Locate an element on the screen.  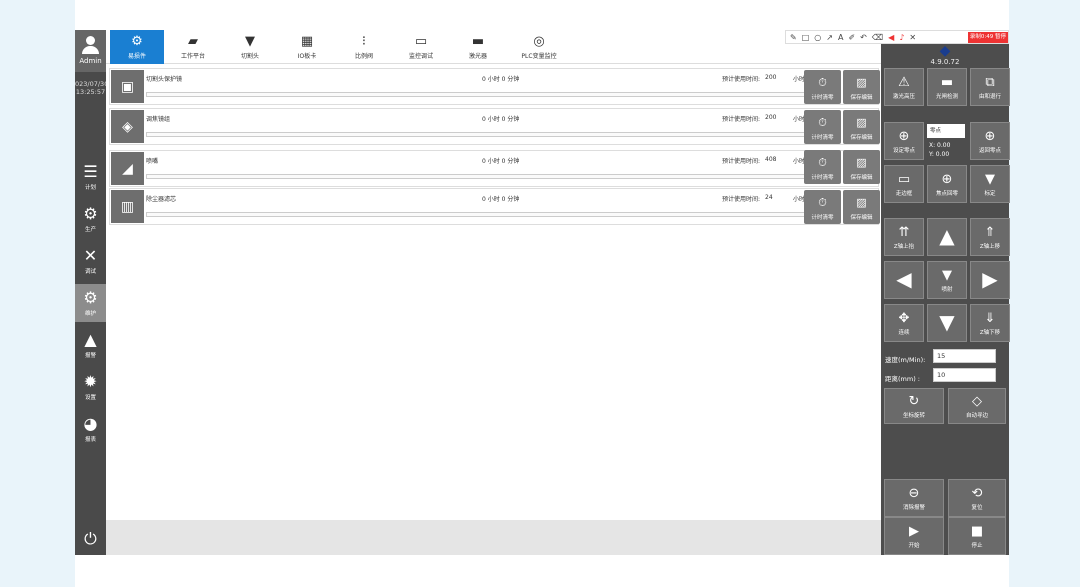
tab-work-platform: ▰ 工作平台 is located at coordinates (193, 47).